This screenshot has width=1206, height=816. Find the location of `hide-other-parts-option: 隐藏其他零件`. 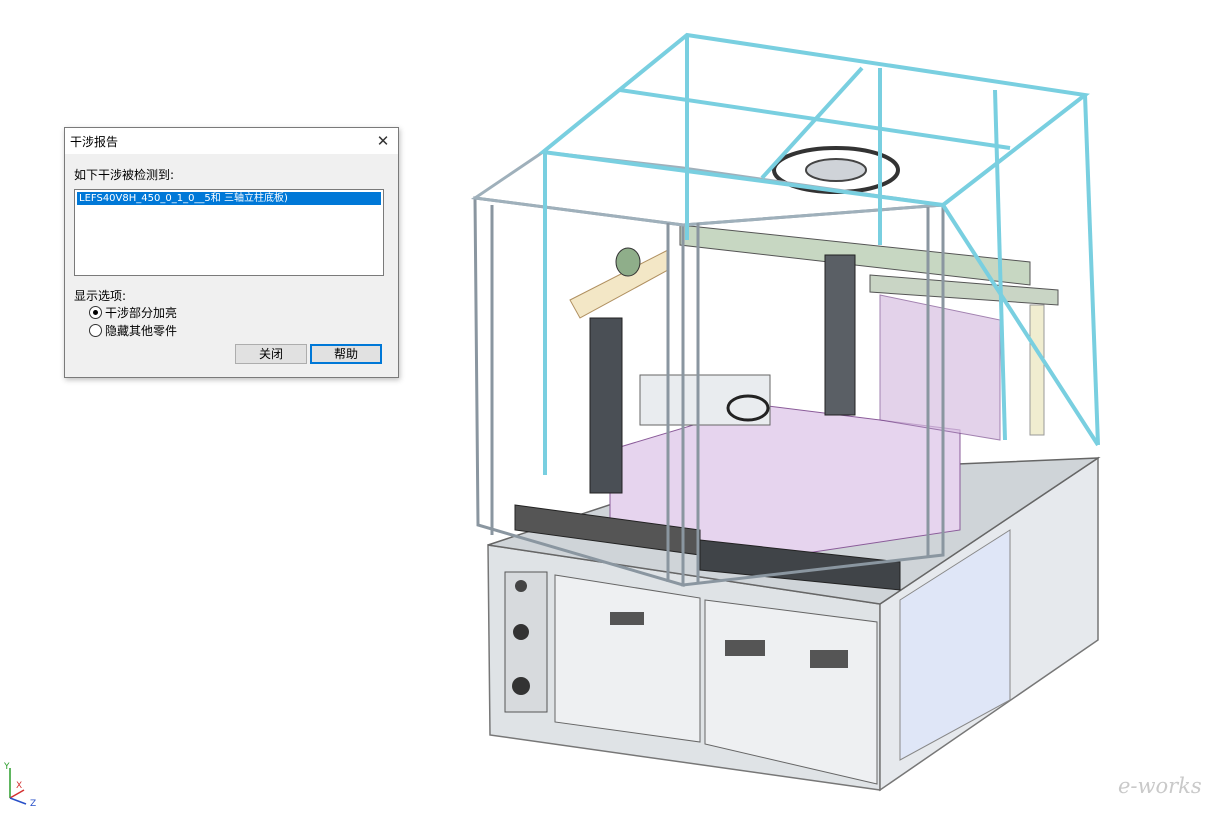

hide-other-parts-option: 隐藏其他零件 is located at coordinates (133, 330).